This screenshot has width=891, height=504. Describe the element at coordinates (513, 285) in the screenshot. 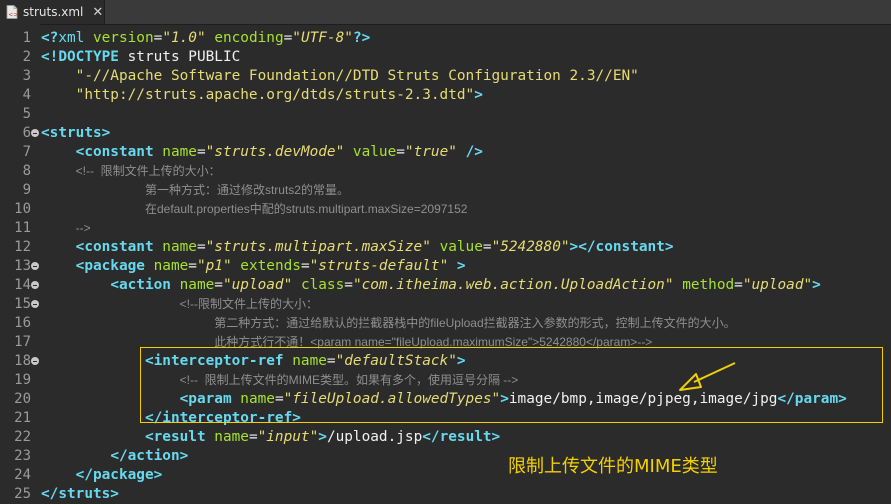

I see `code-token: "com.itheima.web.action.UploadAction"` at that location.